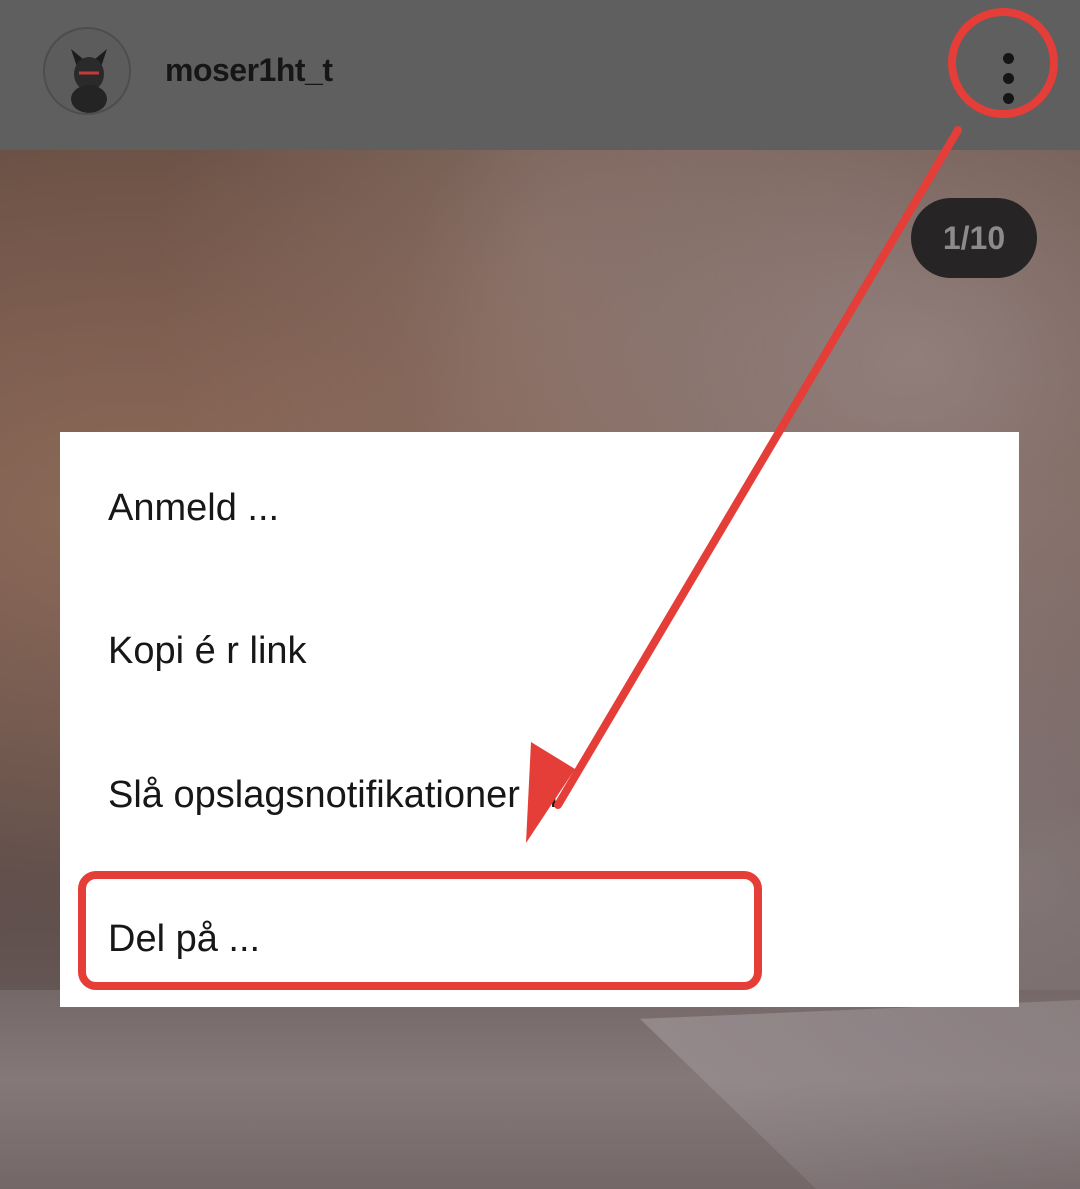  I want to click on more-vertical-icon, so click(1008, 58).